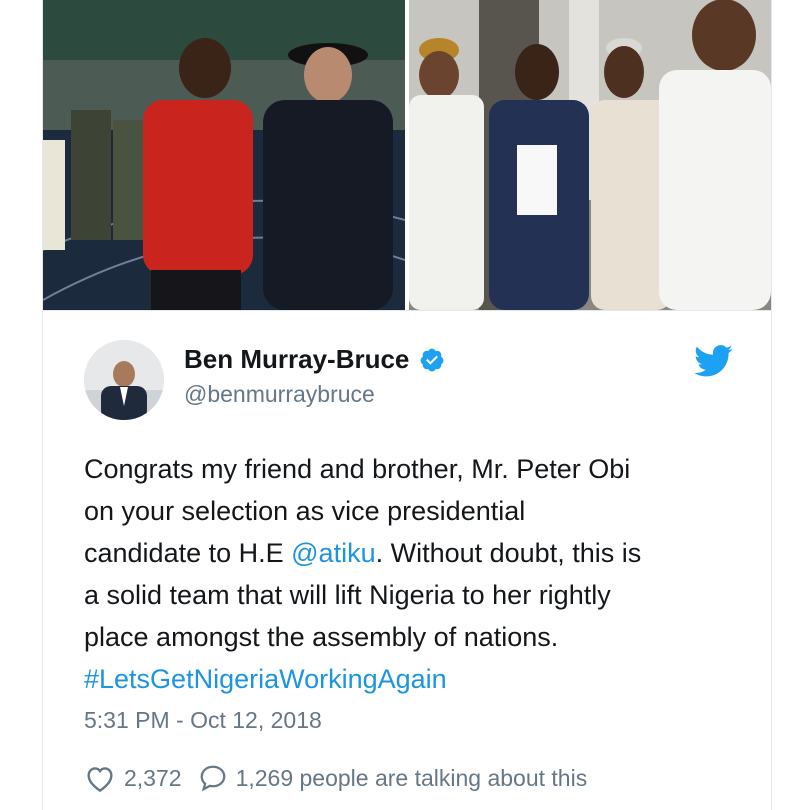 Image resolution: width=810 pixels, height=810 pixels. I want to click on mention-link: @atiku, so click(333, 553).